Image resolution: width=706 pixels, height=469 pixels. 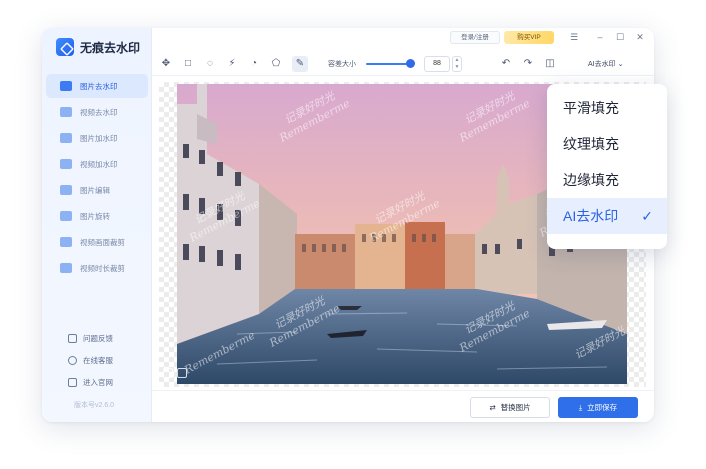 I want to click on sidebar-item-label: 图片去水印, so click(x=99, y=86).